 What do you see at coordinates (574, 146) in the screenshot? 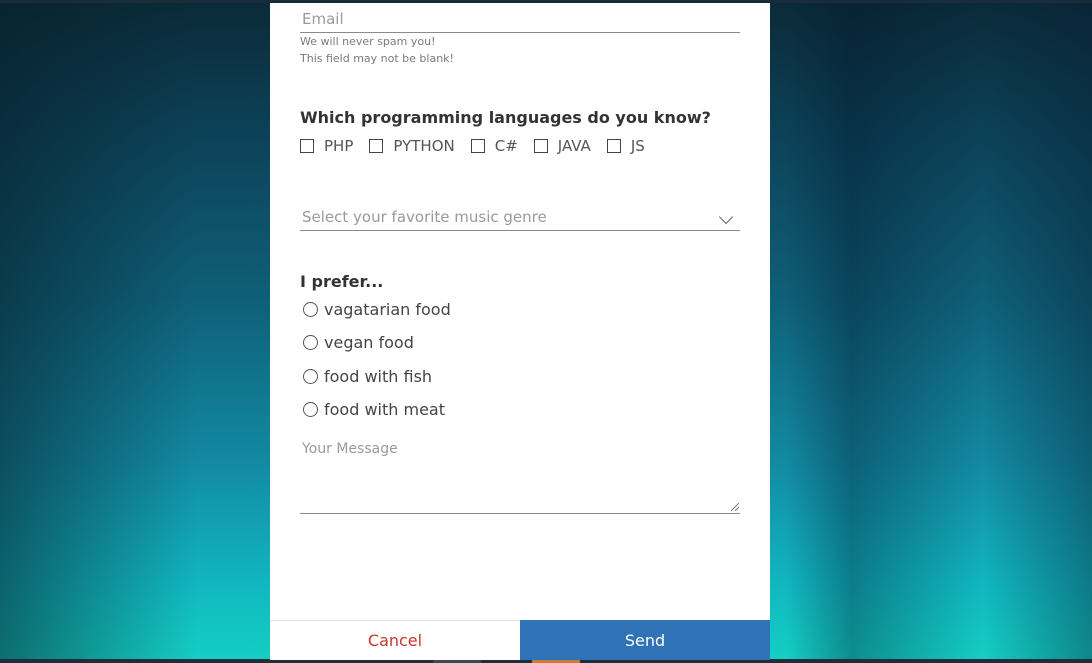
I see `checkbox-label: JAVA` at bounding box center [574, 146].